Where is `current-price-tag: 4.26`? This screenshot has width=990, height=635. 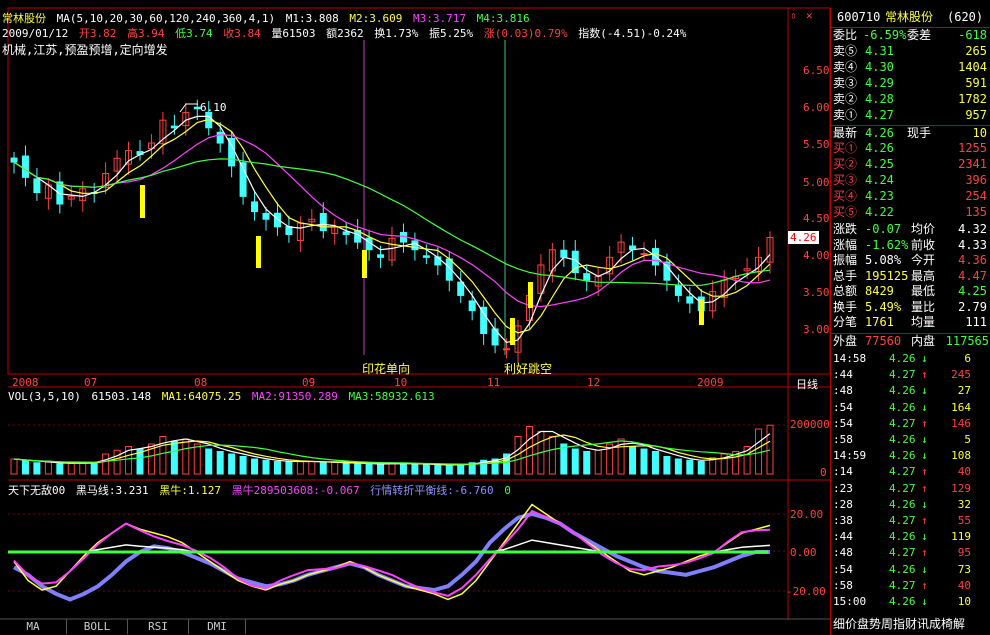
current-price-tag: 4.26 is located at coordinates (803, 237).